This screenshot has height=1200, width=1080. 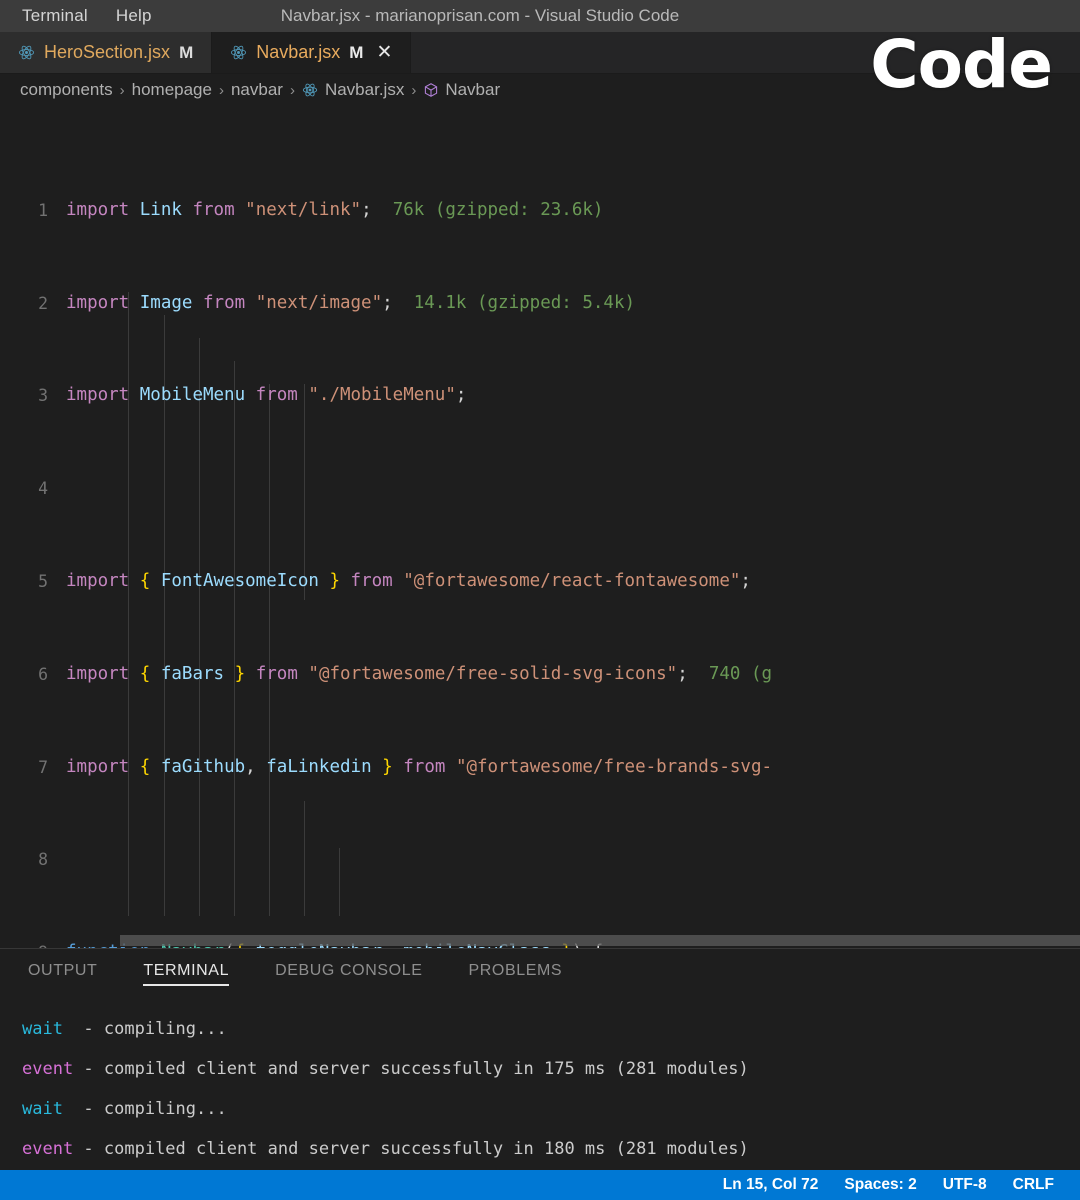 I want to click on line-number: 7, so click(x=43, y=767).